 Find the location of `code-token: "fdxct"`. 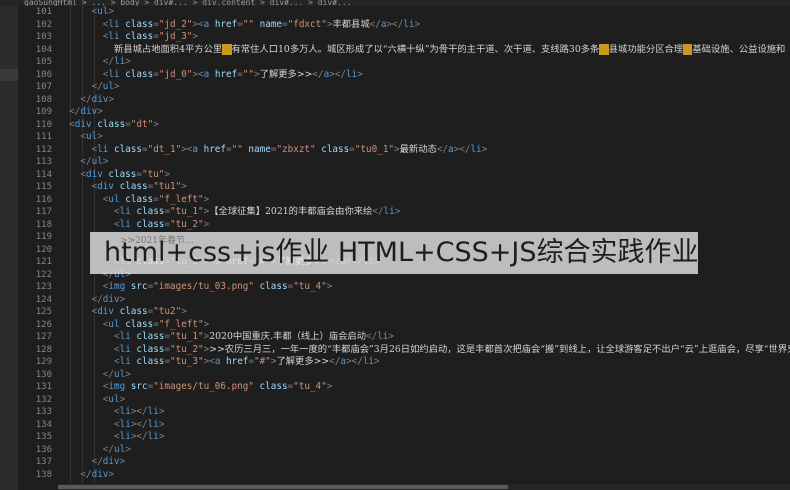

code-token: "fdxct" is located at coordinates (307, 24).